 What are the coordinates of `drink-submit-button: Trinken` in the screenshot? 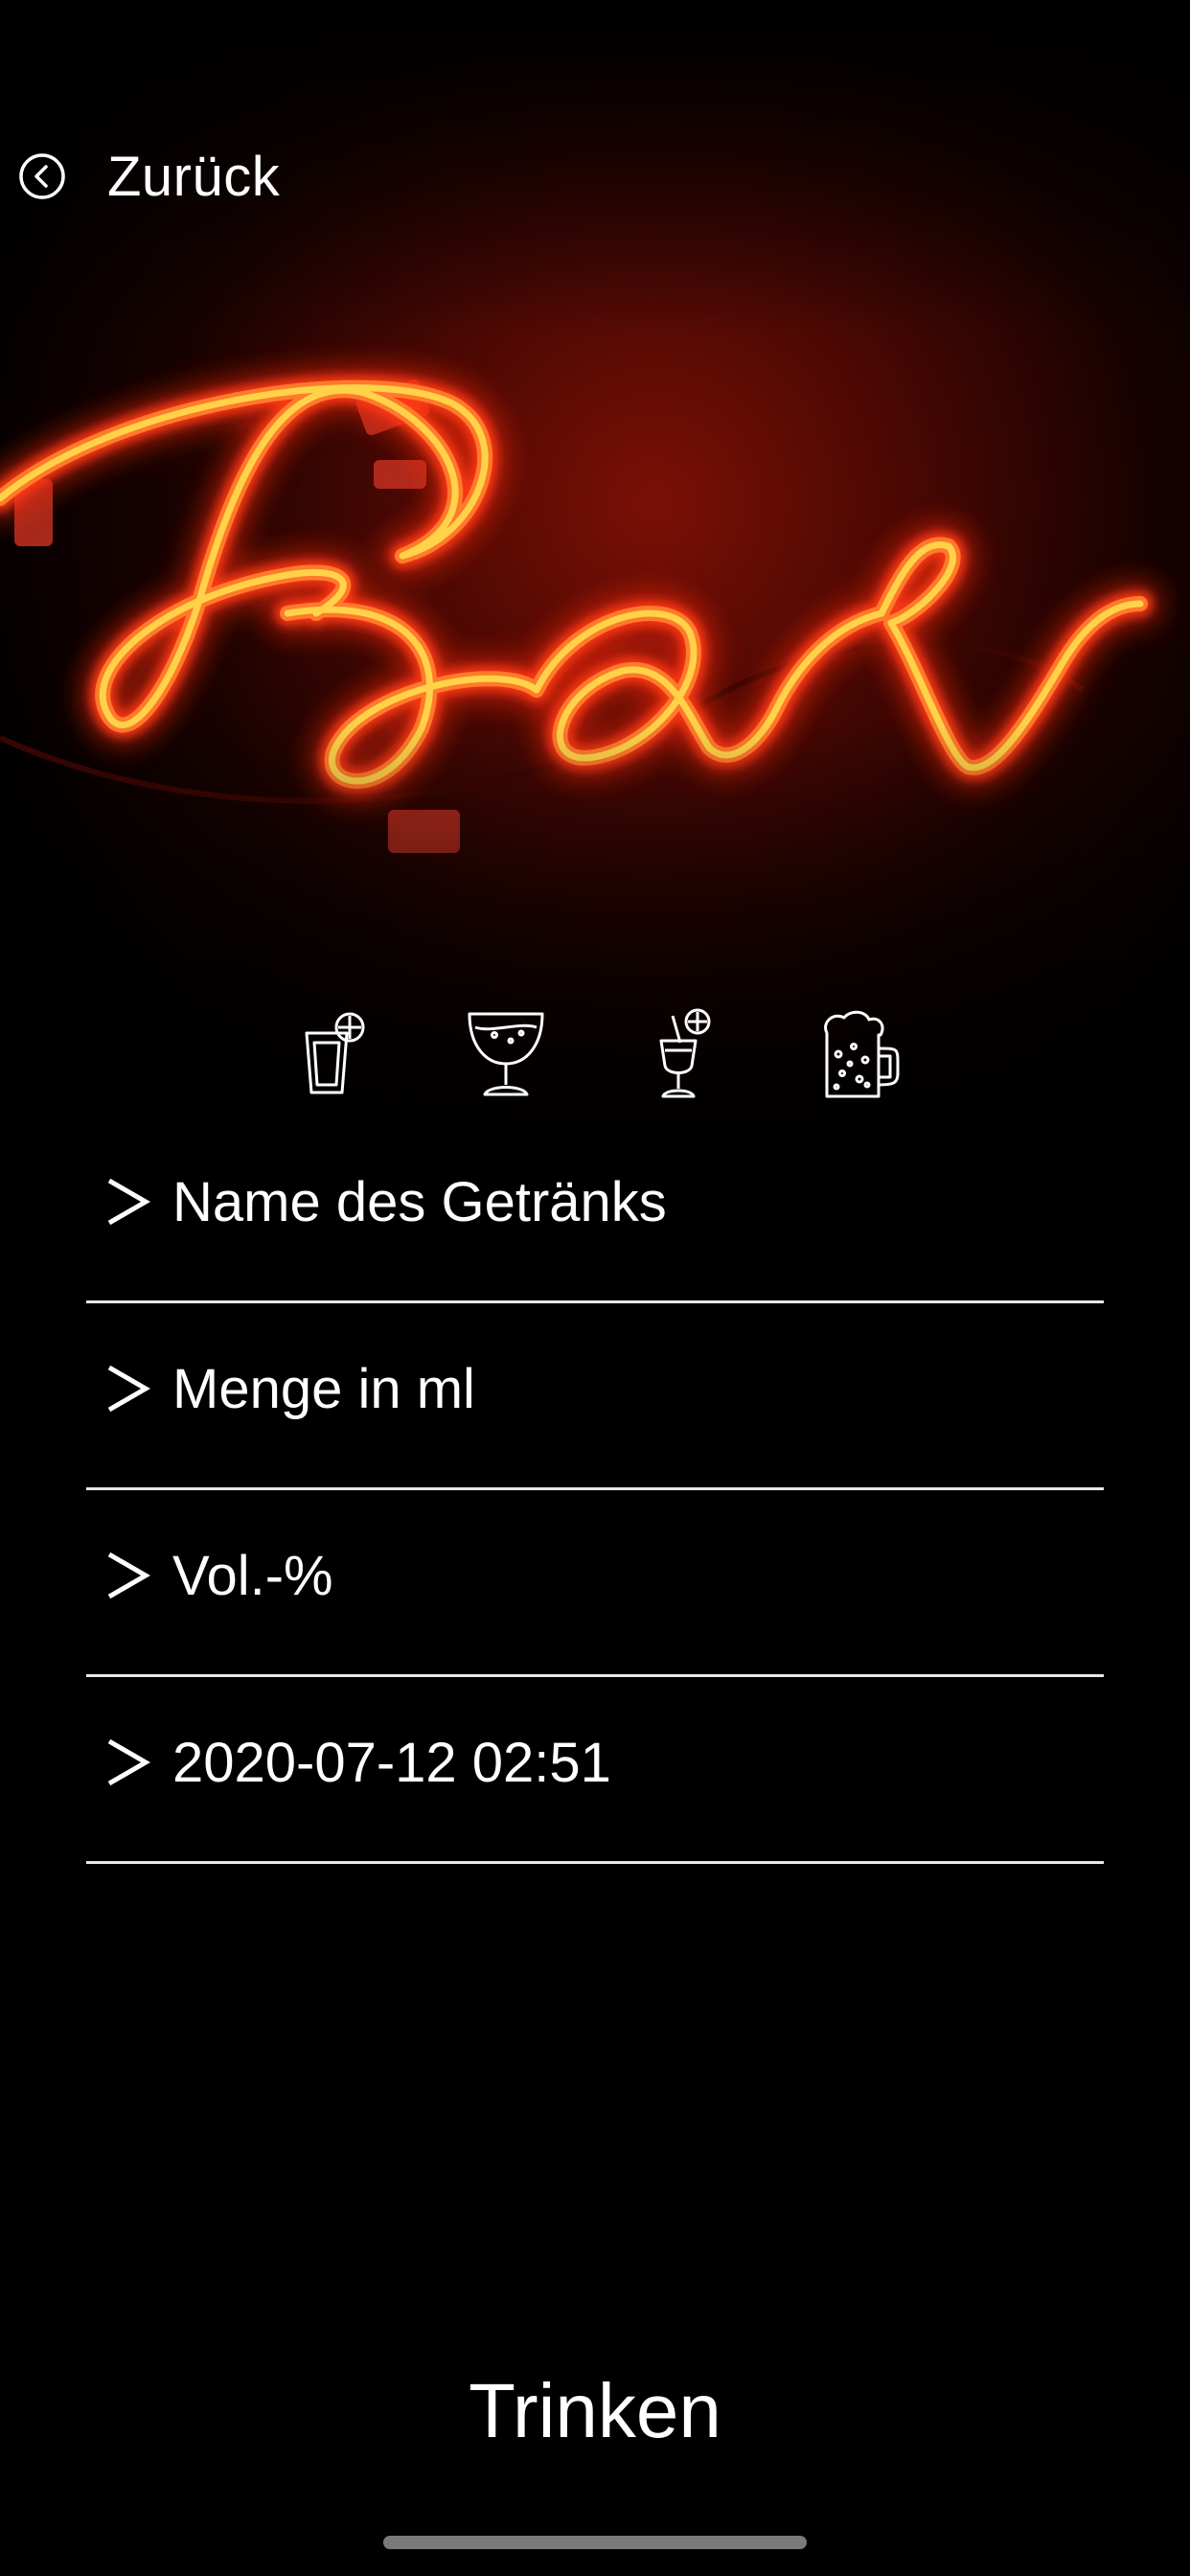 It's located at (595, 2411).